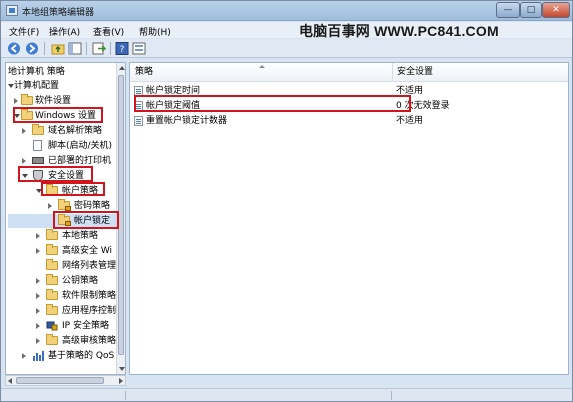  Describe the element at coordinates (89, 266) in the screenshot. I see `tree-item-label: 网络列表管理` at that location.